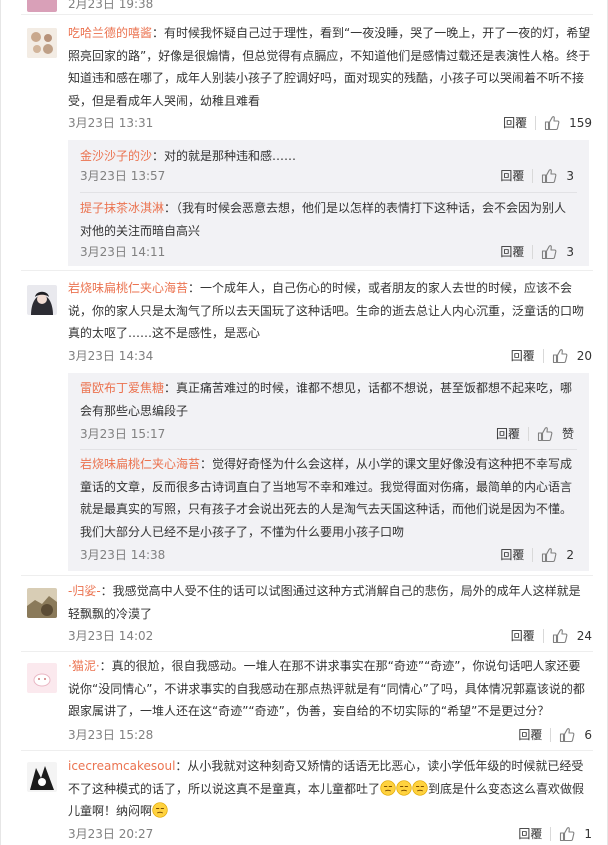  Describe the element at coordinates (588, 735) in the screenshot. I see `like-count: 6` at that location.